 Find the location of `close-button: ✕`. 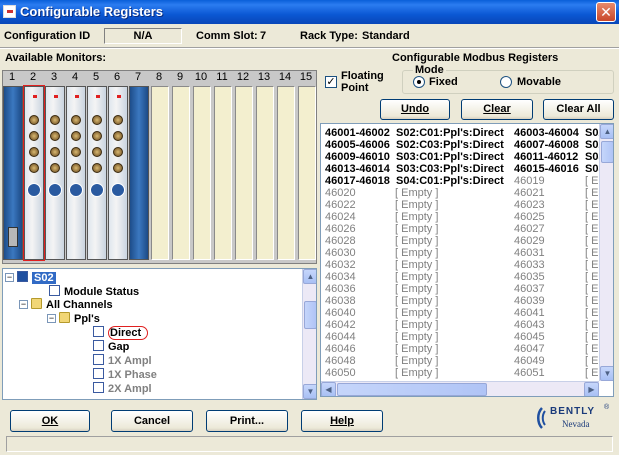

close-button: ✕ is located at coordinates (606, 12).